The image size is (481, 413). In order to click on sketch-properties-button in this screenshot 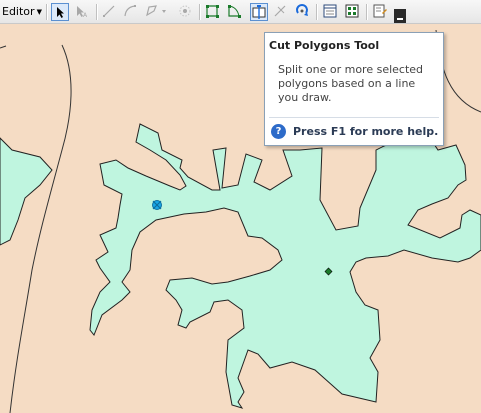, I will do `click(353, 12)`.